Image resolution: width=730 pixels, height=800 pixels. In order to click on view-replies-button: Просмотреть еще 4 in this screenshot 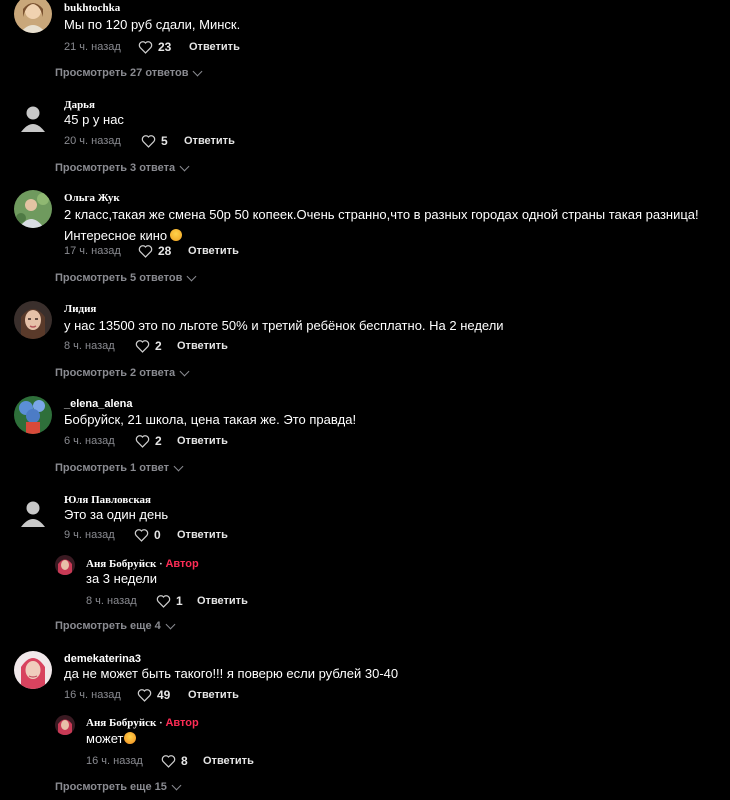, I will do `click(115, 625)`.